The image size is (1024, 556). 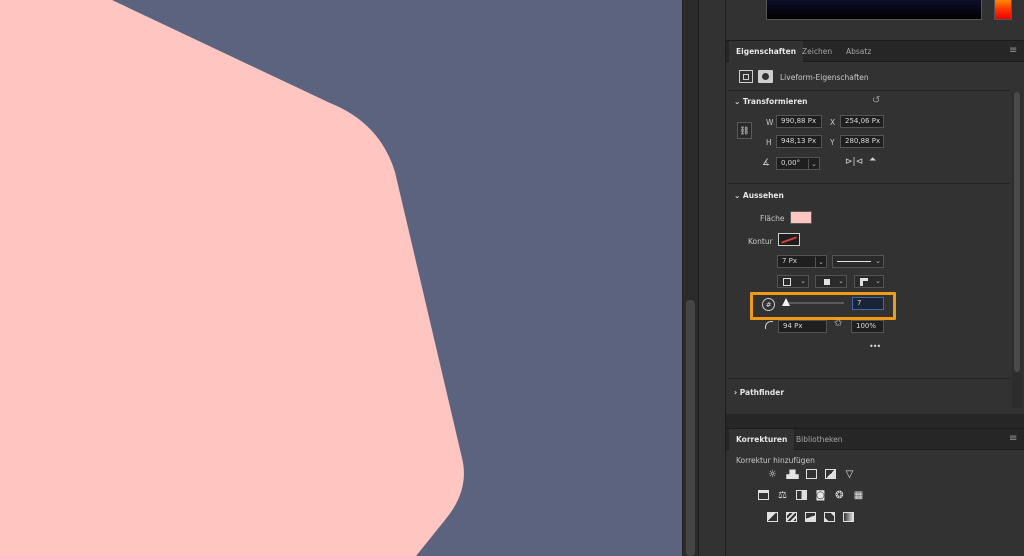 I want to click on tab-paragraph: Absatz, so click(x=858, y=51).